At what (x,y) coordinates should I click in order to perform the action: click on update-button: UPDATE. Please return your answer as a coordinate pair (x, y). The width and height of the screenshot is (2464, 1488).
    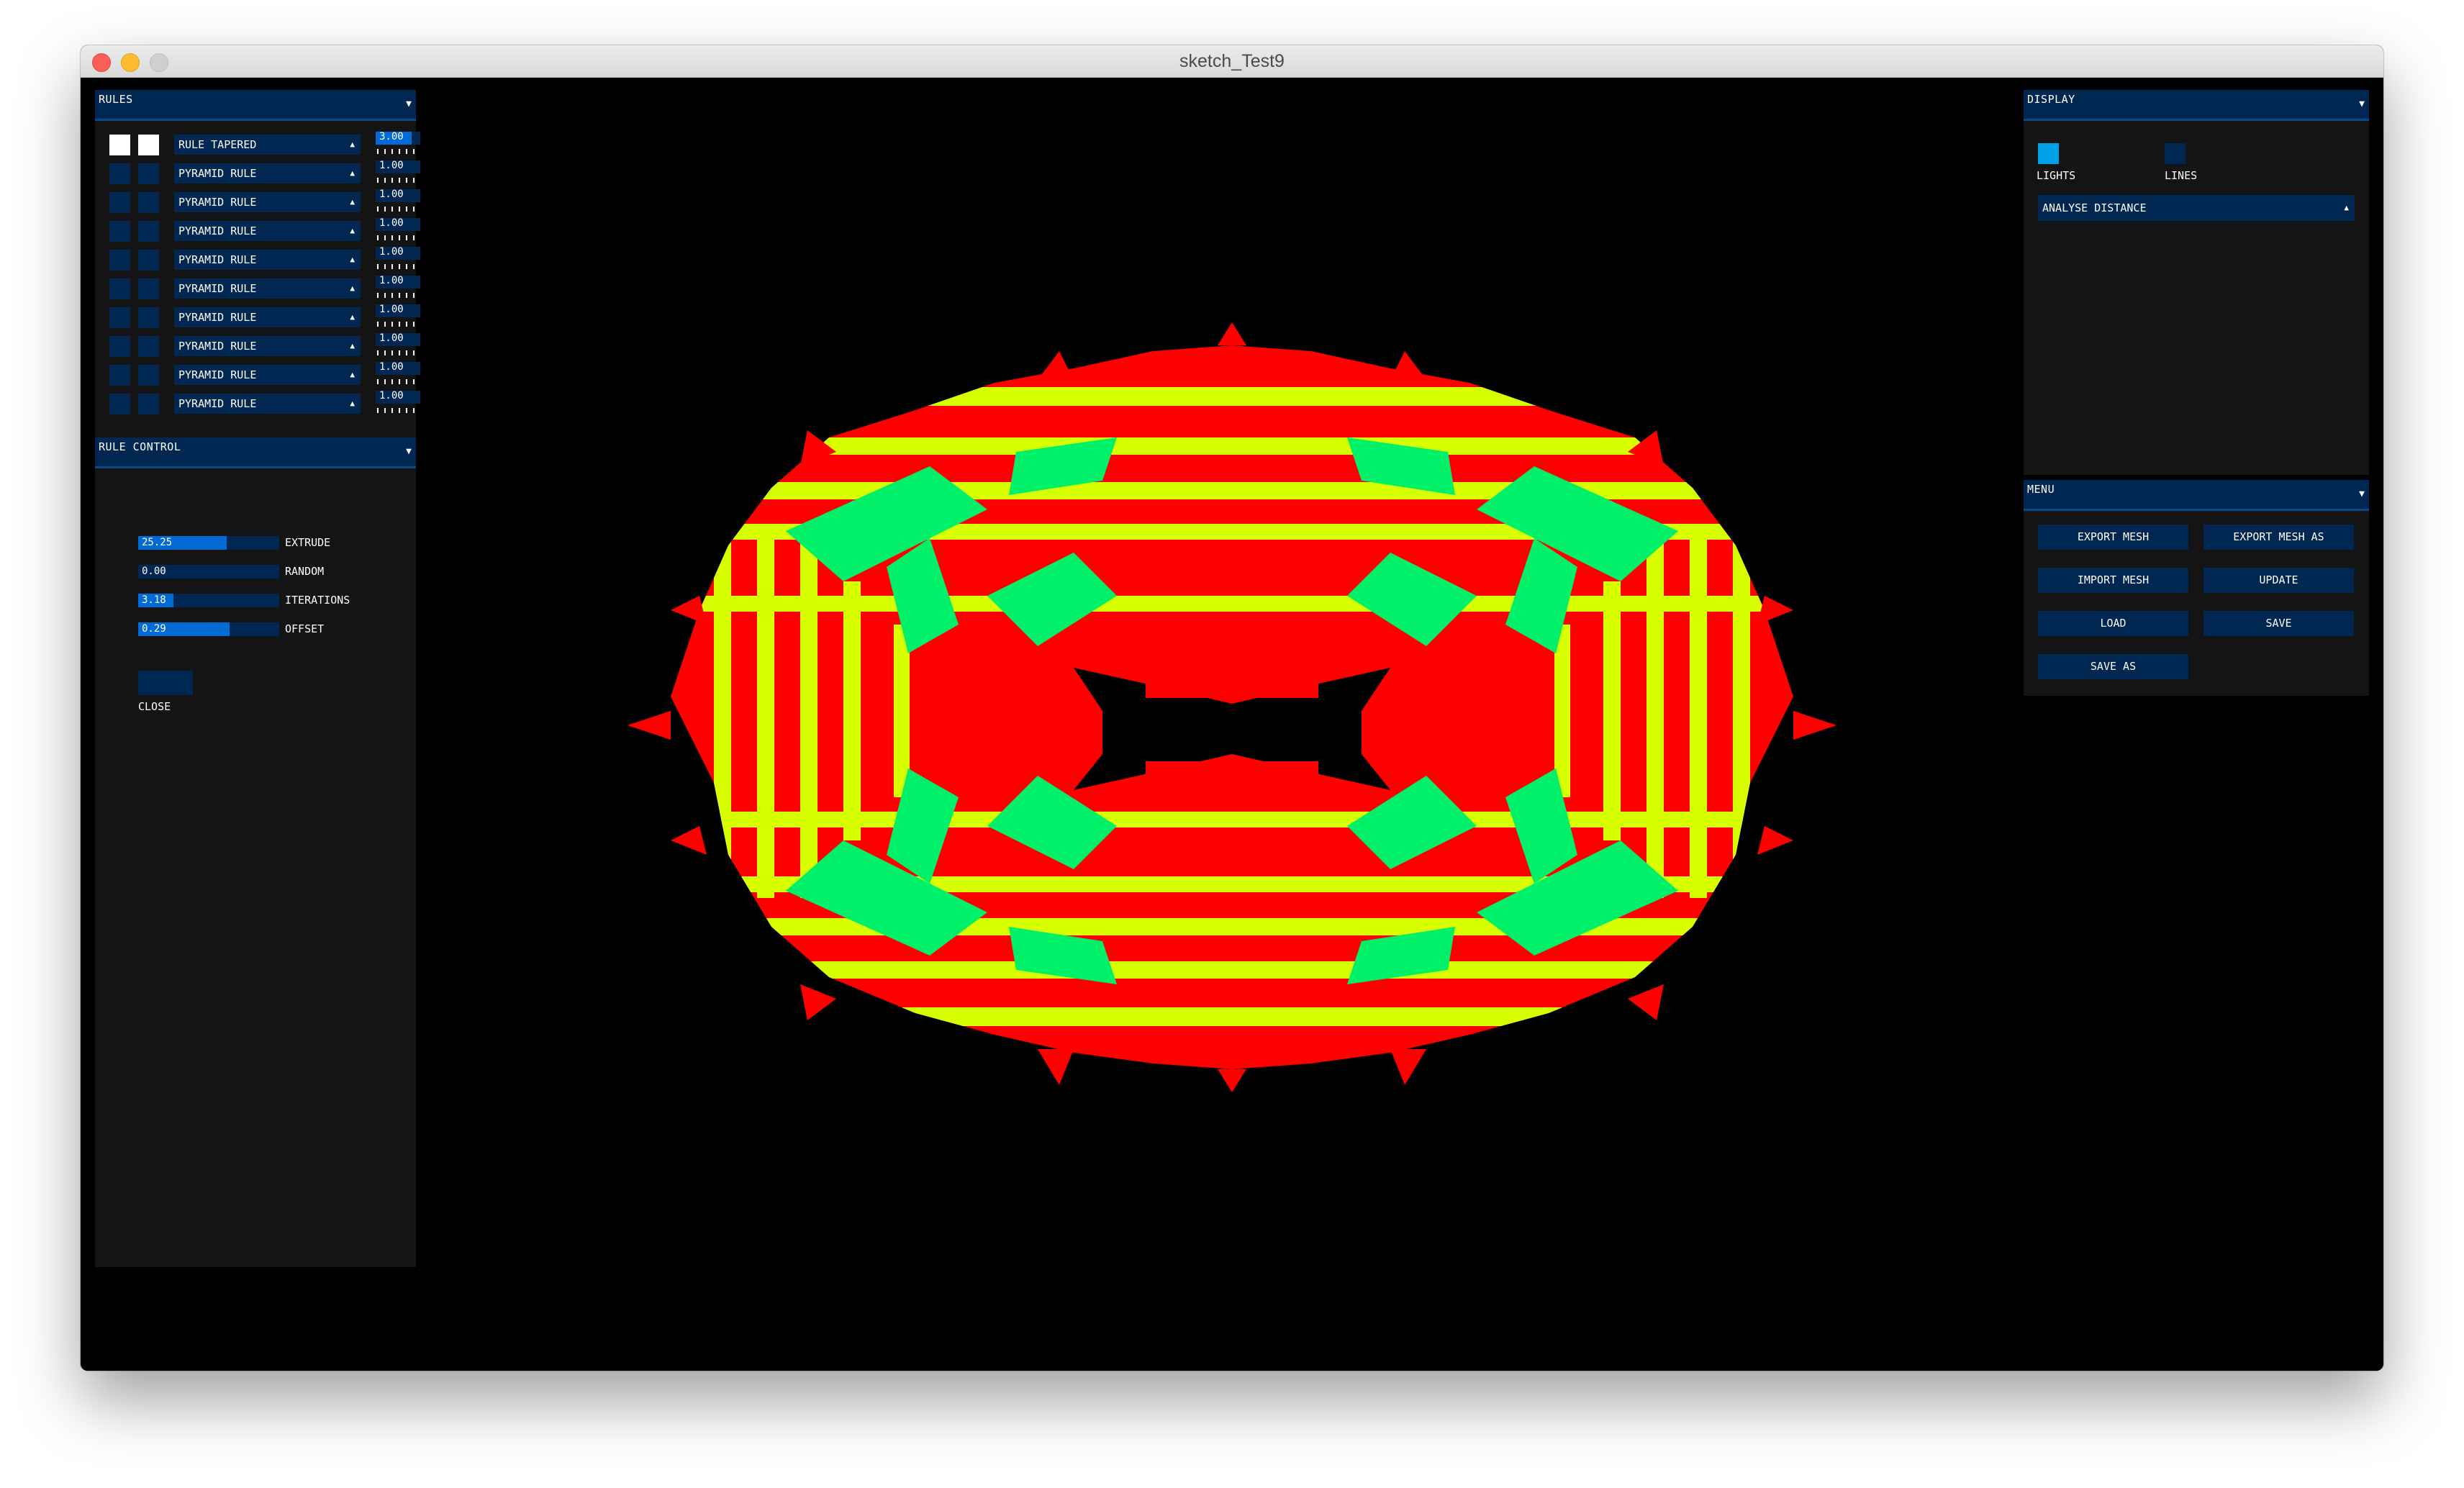
    Looking at the image, I should click on (2278, 580).